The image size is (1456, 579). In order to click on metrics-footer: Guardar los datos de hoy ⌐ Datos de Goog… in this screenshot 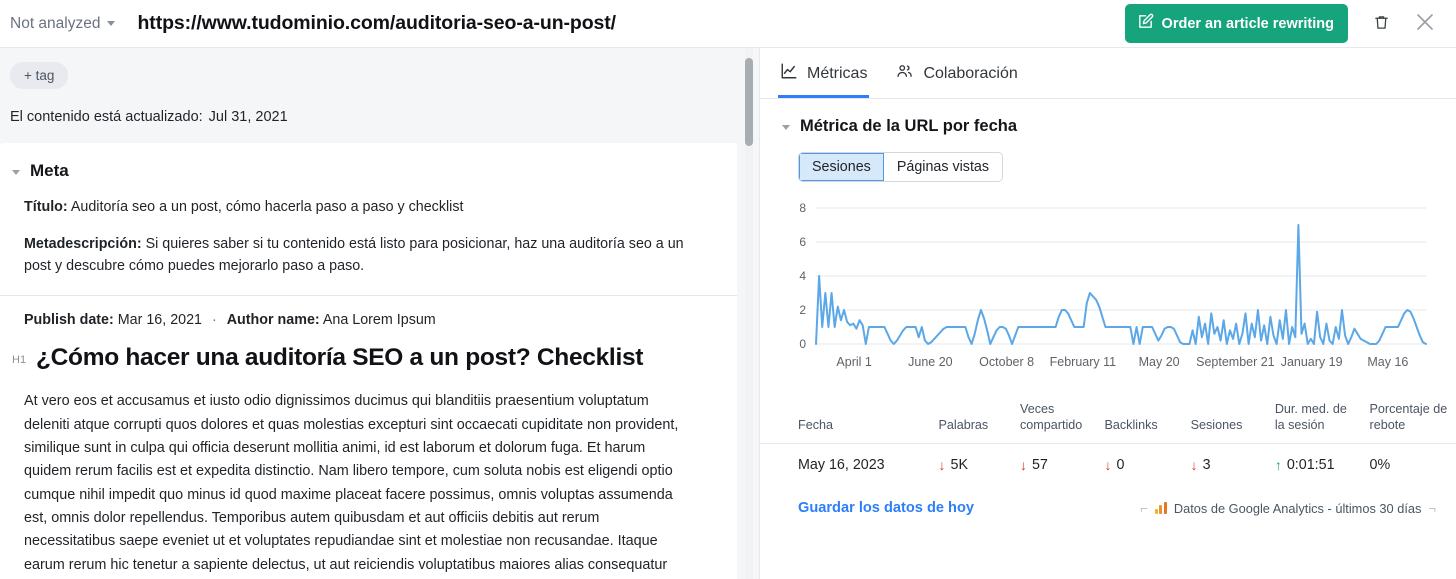, I will do `click(1108, 501)`.